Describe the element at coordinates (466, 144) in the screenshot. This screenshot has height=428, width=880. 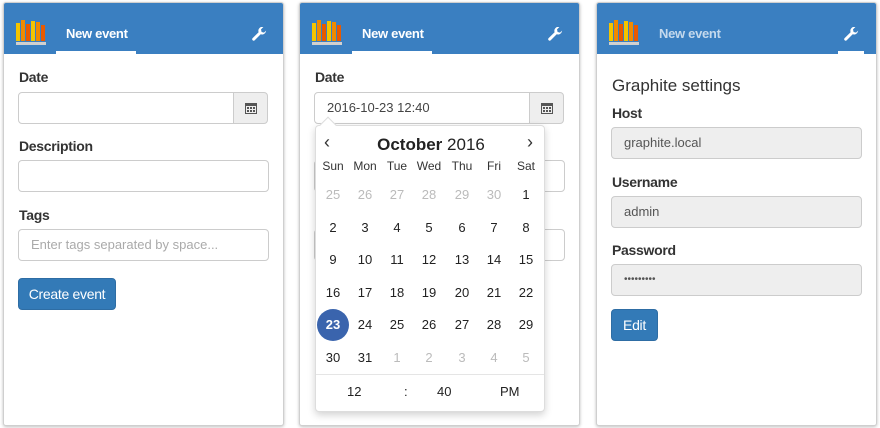
I see `year: 2016` at that location.